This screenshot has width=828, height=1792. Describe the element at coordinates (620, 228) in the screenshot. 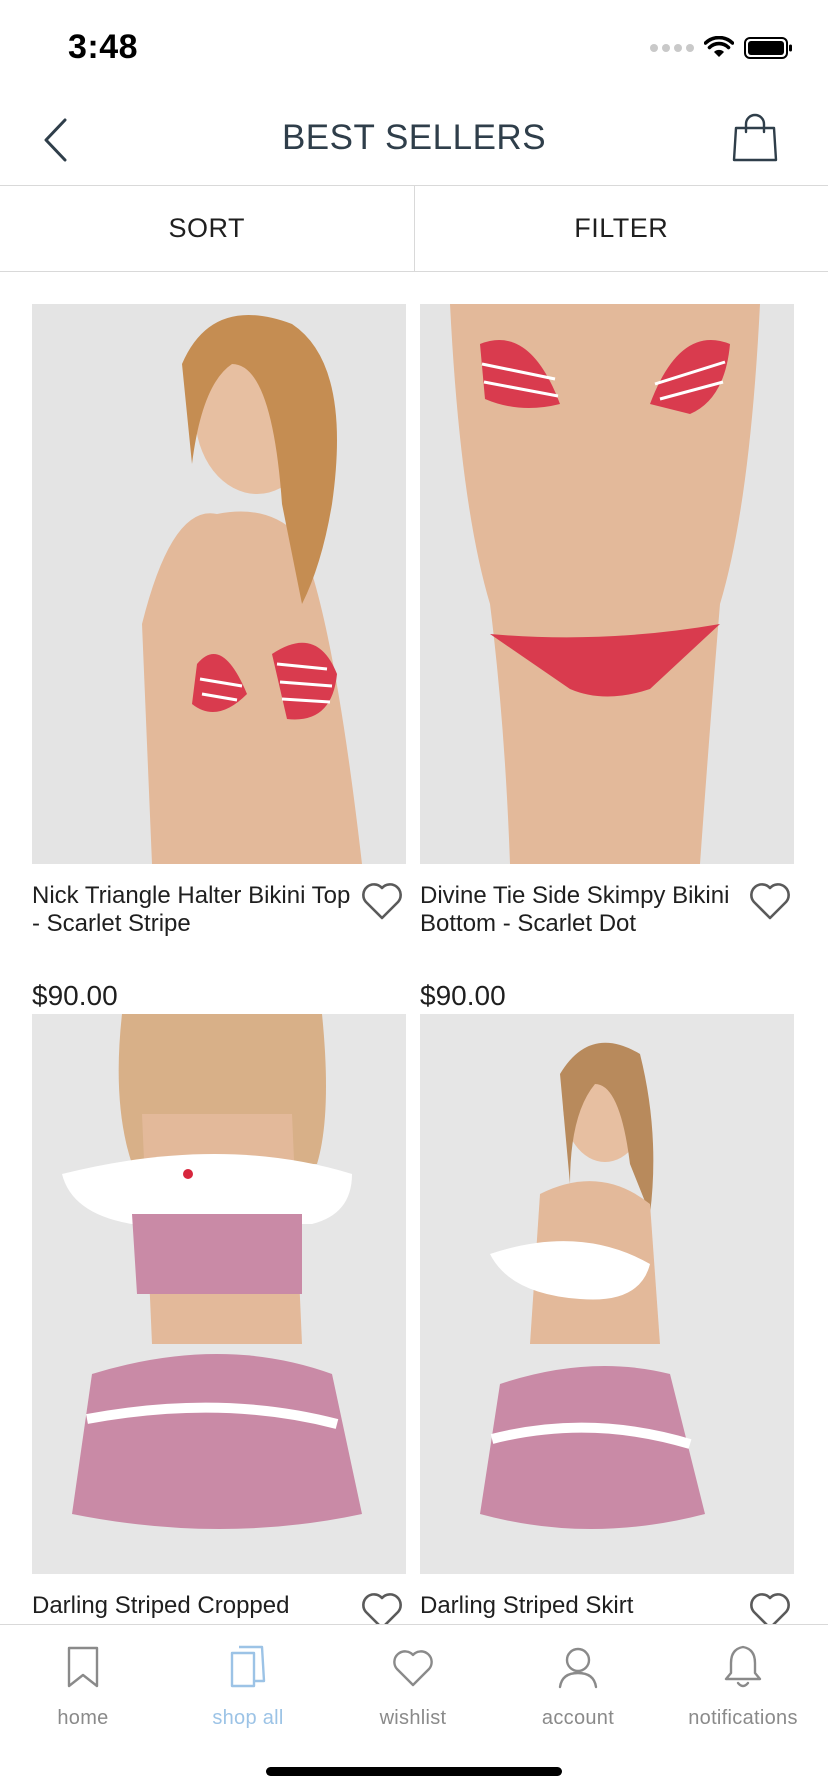

I see `filter-button: FILTER` at that location.